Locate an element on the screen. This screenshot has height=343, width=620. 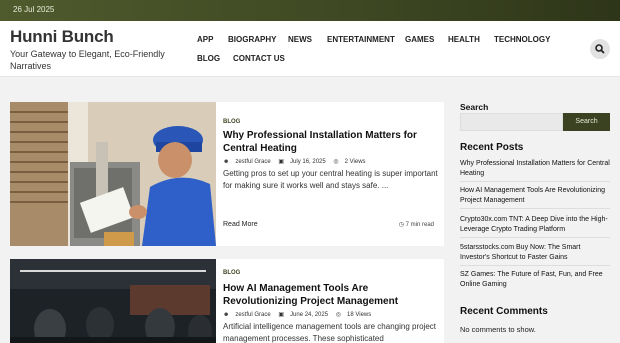
nav-item-app: APP is located at coordinates (205, 39).